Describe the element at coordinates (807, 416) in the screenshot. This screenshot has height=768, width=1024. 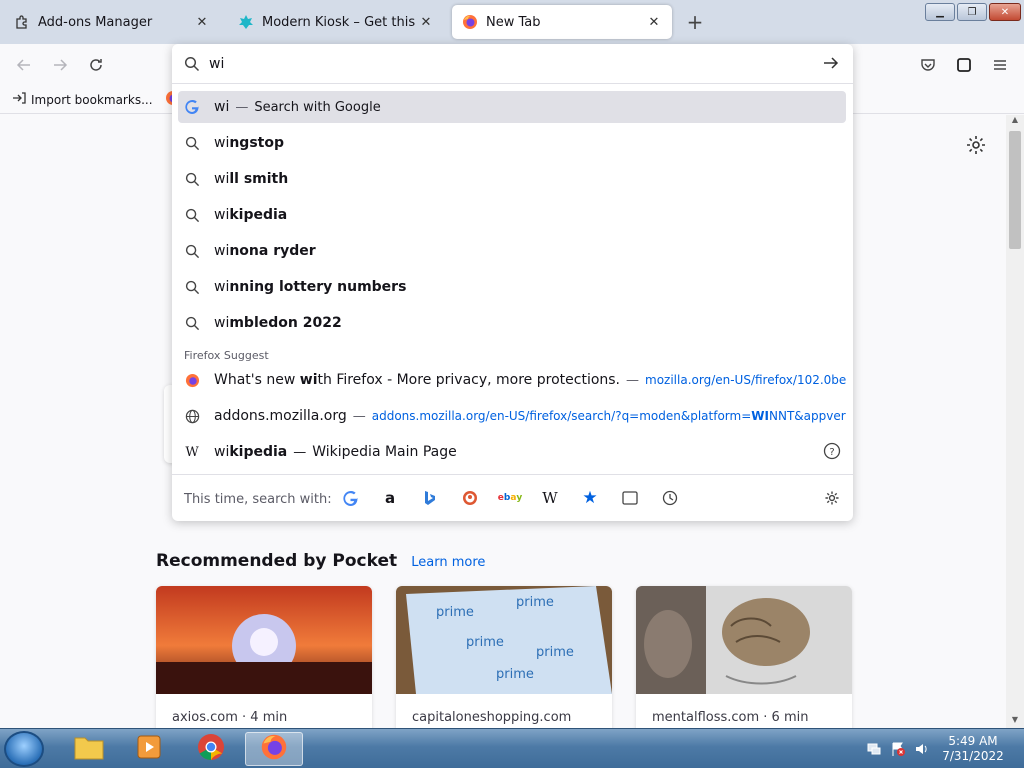
I see `result-url-post: NNT&appver=102.0&utm` at that location.